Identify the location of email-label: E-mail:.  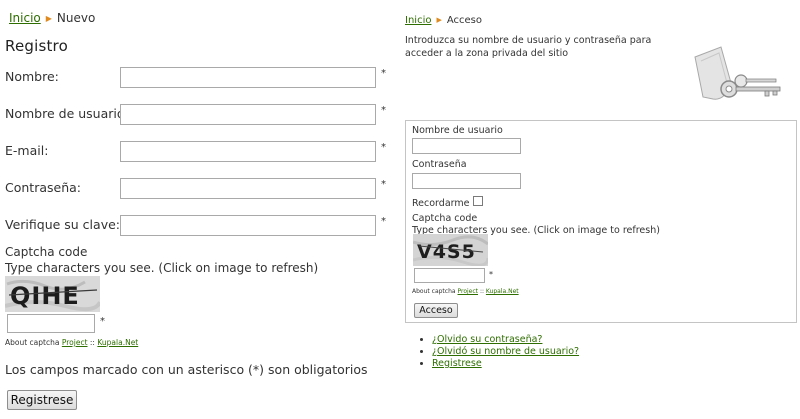
(27, 150).